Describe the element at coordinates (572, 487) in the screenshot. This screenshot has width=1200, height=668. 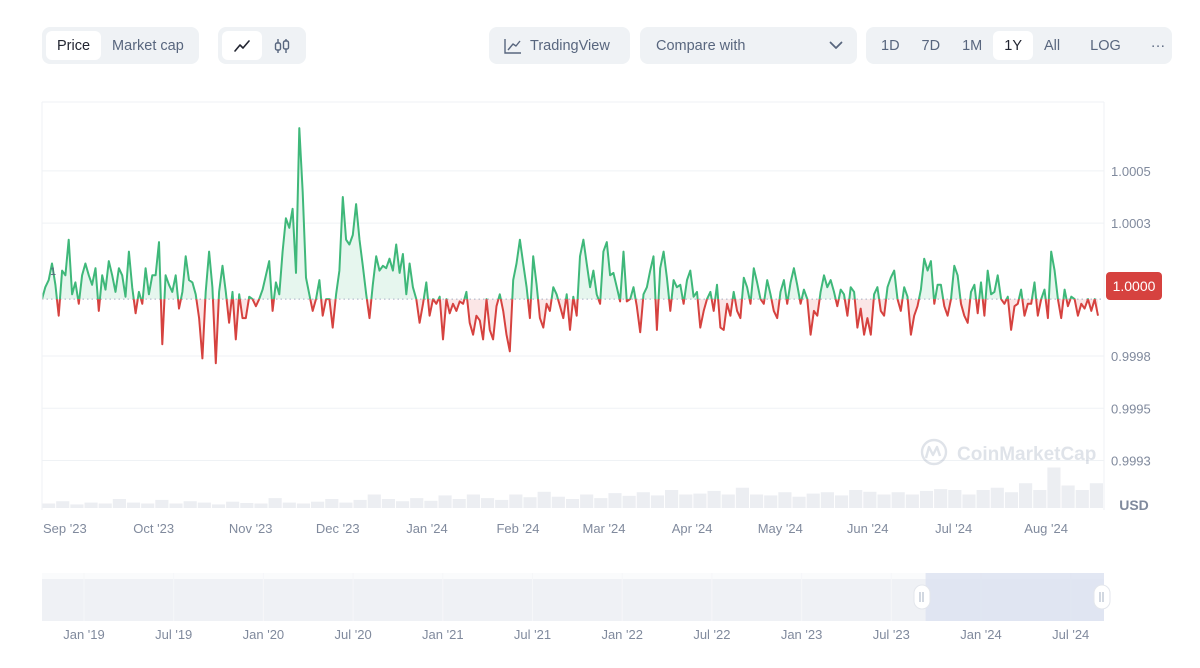
I see `volume-bars` at that location.